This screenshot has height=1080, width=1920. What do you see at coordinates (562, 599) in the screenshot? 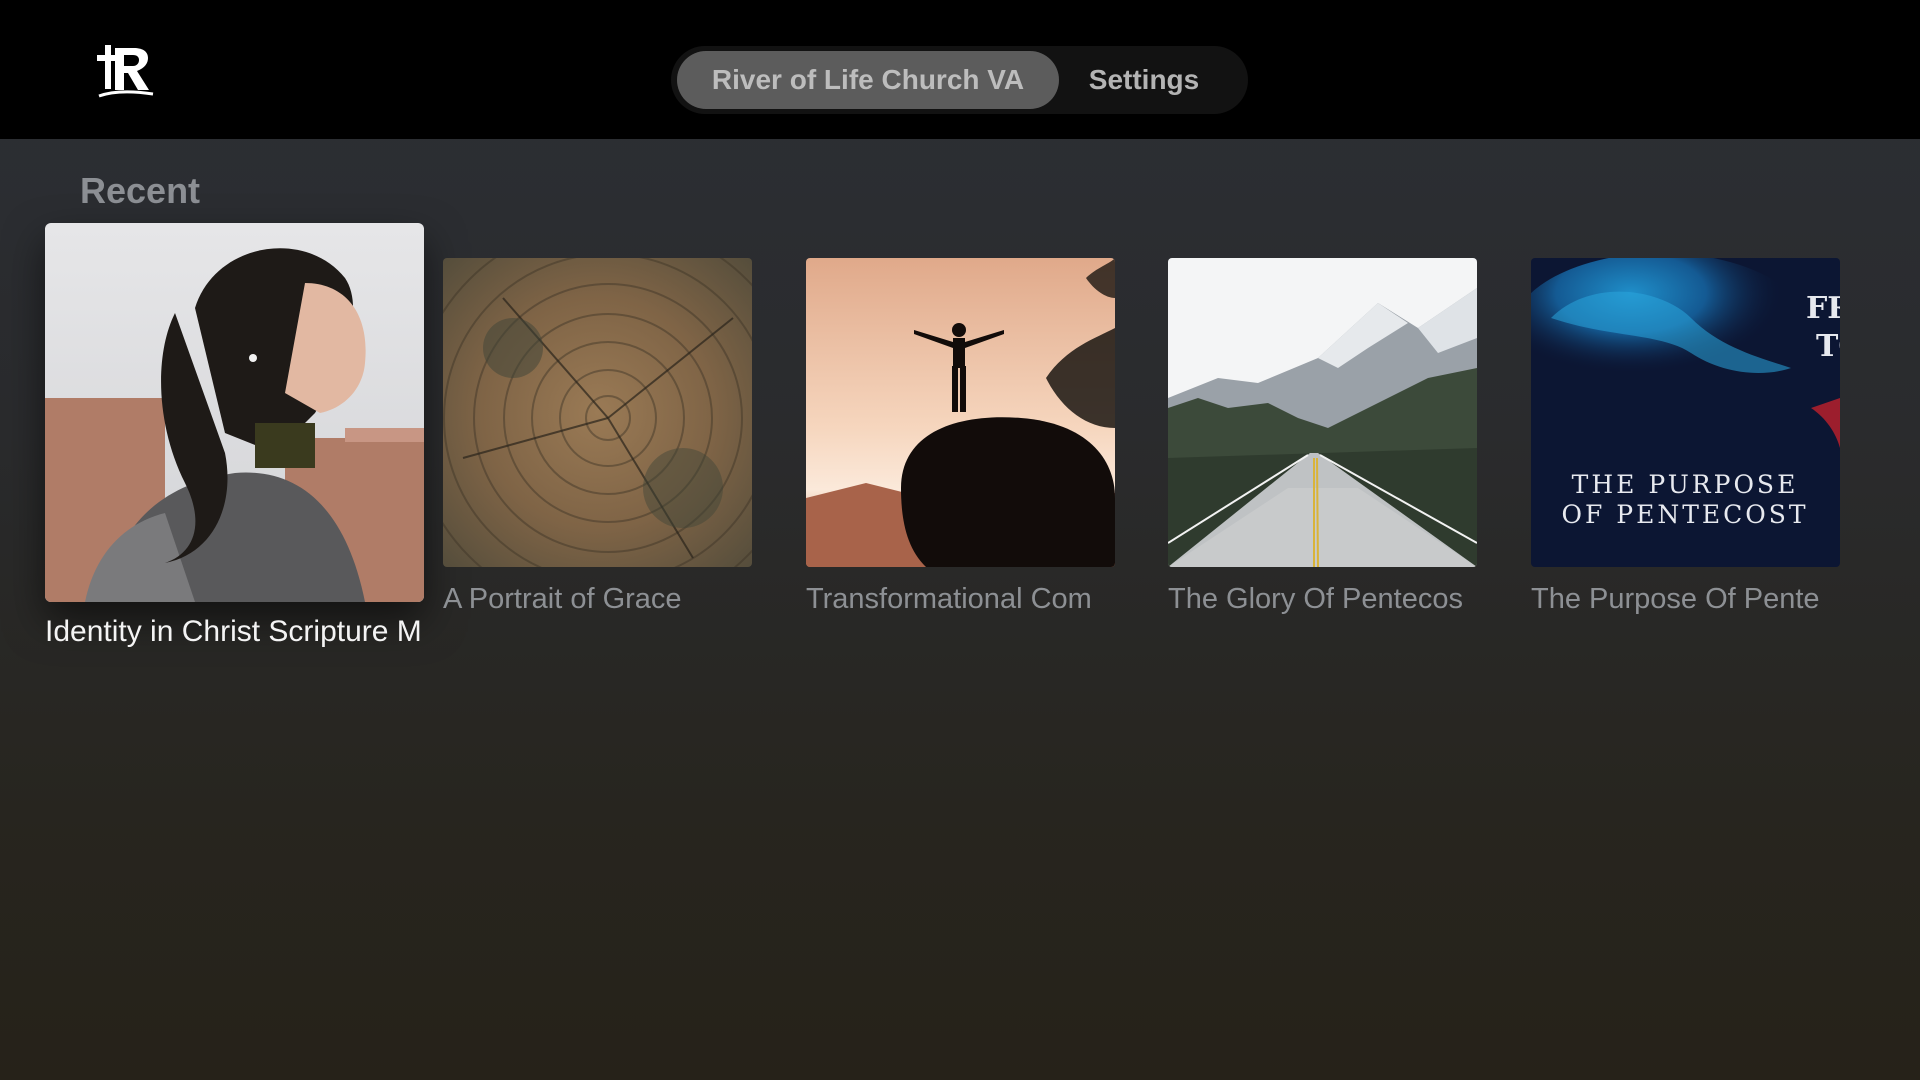
I see `recent-item-title: A Portrait of Grace` at bounding box center [562, 599].